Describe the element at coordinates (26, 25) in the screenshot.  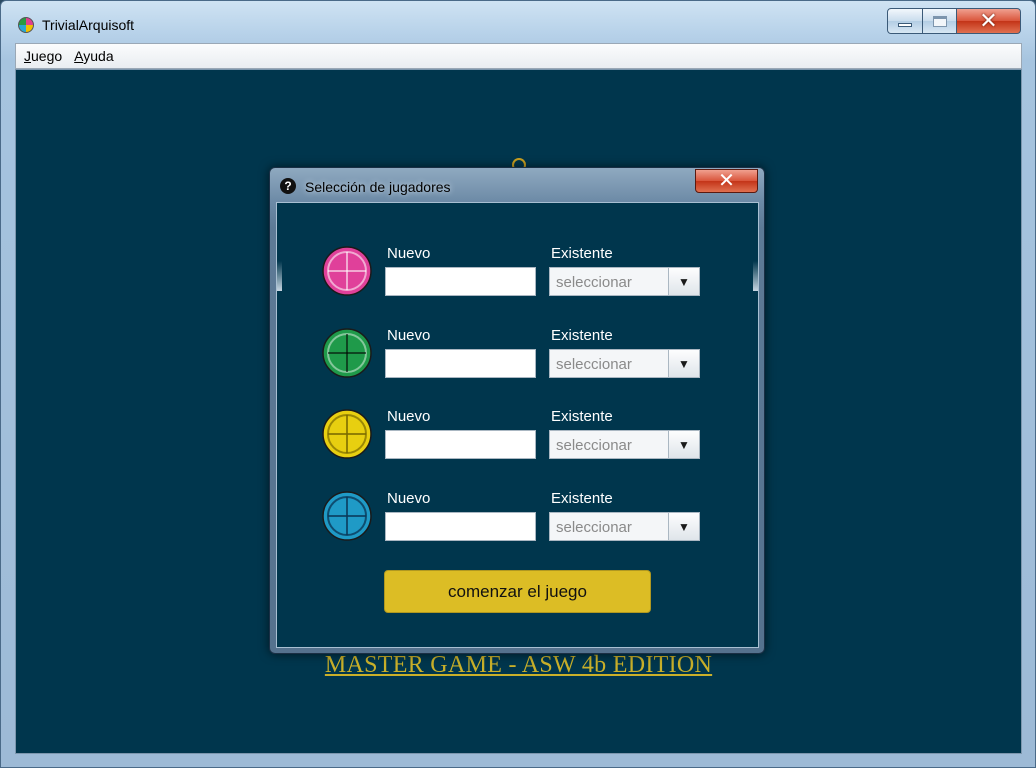
I see `app-icon` at that location.